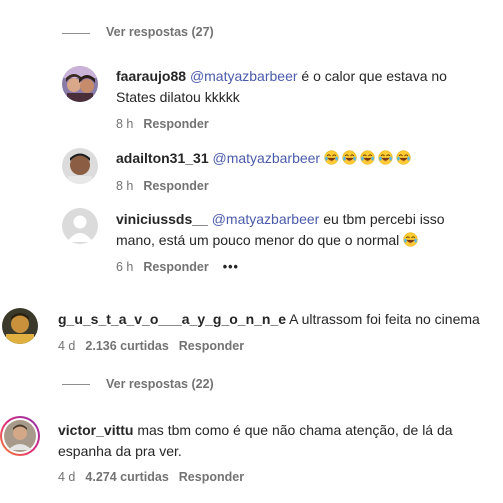  What do you see at coordinates (95, 430) in the screenshot?
I see `username-link: victor_vittu` at bounding box center [95, 430].